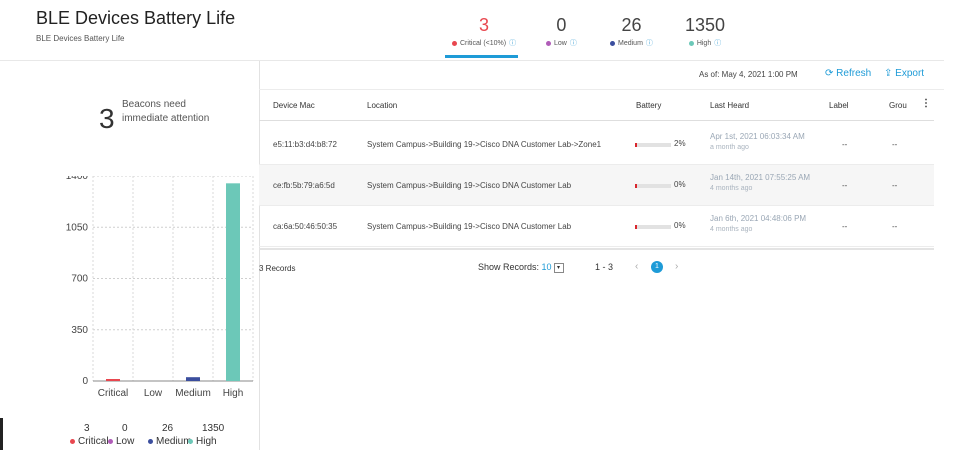  I want to click on refresh-button: ⟳ Refresh, so click(848, 73).